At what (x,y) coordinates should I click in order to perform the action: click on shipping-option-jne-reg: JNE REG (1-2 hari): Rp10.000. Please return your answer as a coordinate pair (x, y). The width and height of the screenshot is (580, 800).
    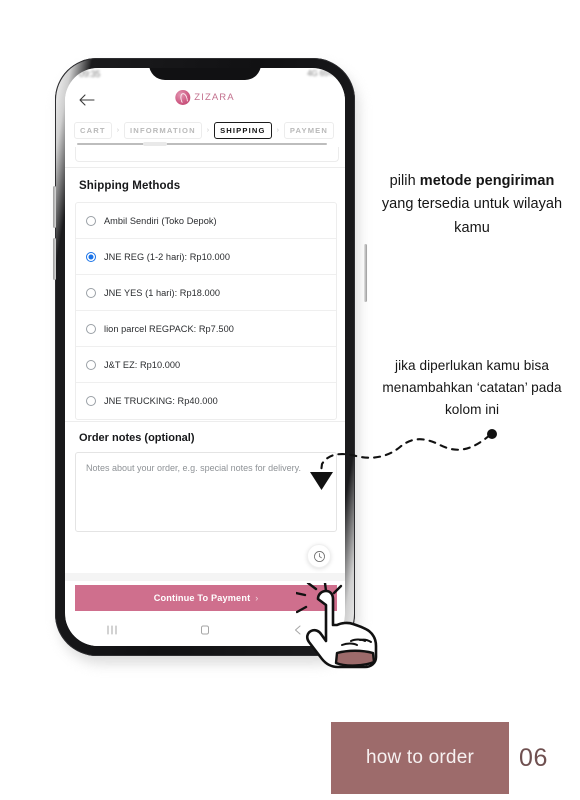
    Looking at the image, I should click on (206, 257).